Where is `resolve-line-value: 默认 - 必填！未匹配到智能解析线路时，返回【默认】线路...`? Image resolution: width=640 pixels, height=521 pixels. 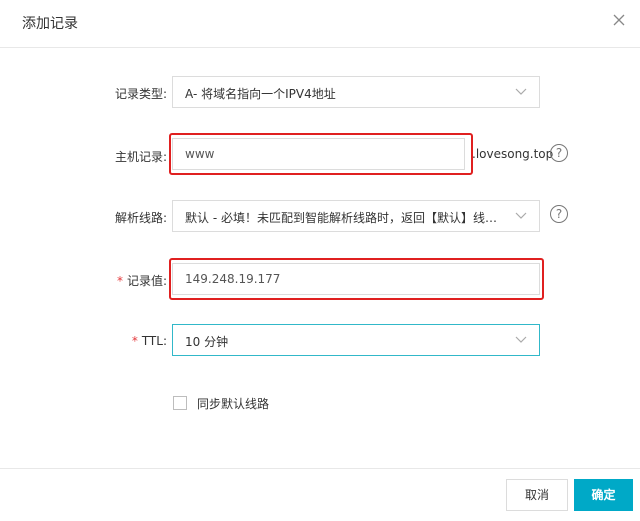 resolve-line-value: 默认 - 必填！未匹配到智能解析线路时，返回【默认】线路... is located at coordinates (344, 218).